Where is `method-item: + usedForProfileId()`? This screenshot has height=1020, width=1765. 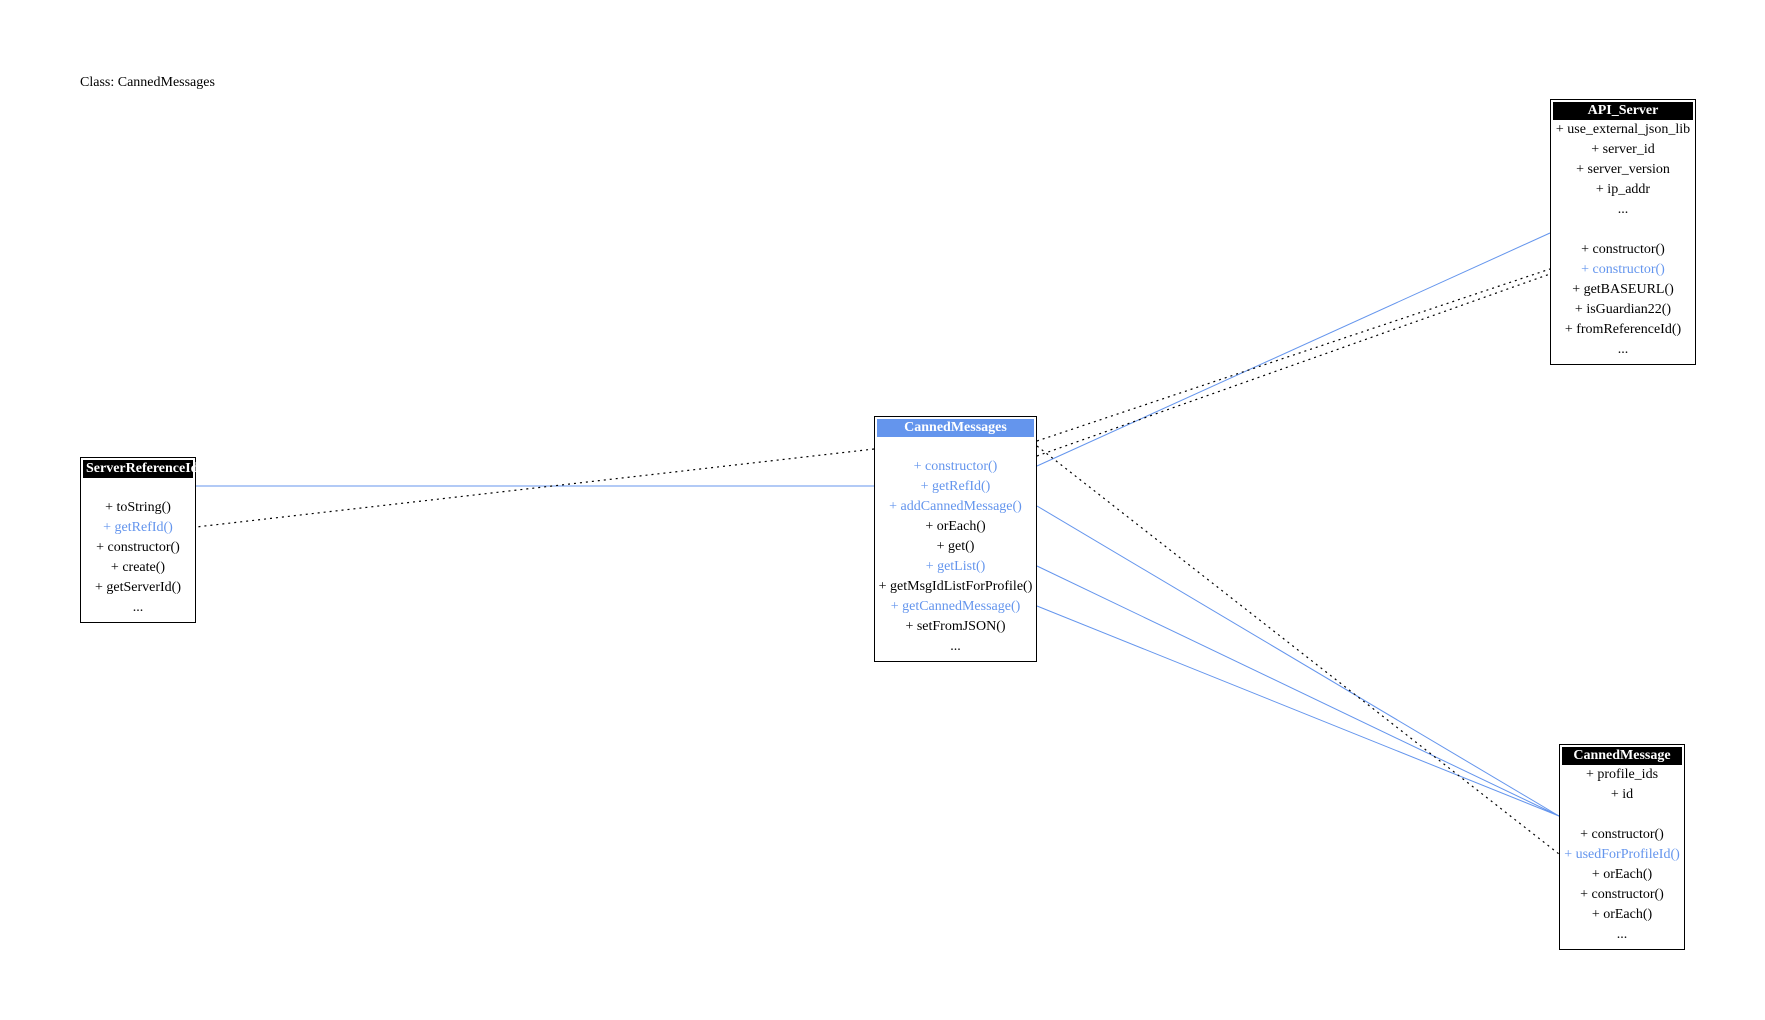 method-item: + usedForProfileId() is located at coordinates (1622, 855).